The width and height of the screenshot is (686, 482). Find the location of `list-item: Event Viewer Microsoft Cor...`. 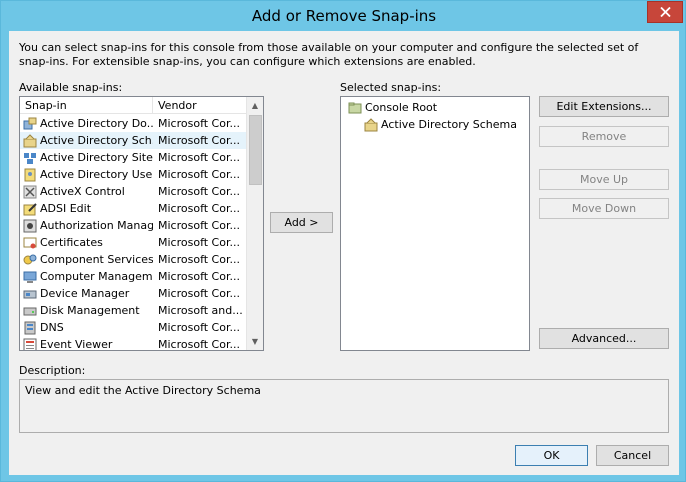

list-item: Event Viewer Microsoft Cor... is located at coordinates (133, 343).